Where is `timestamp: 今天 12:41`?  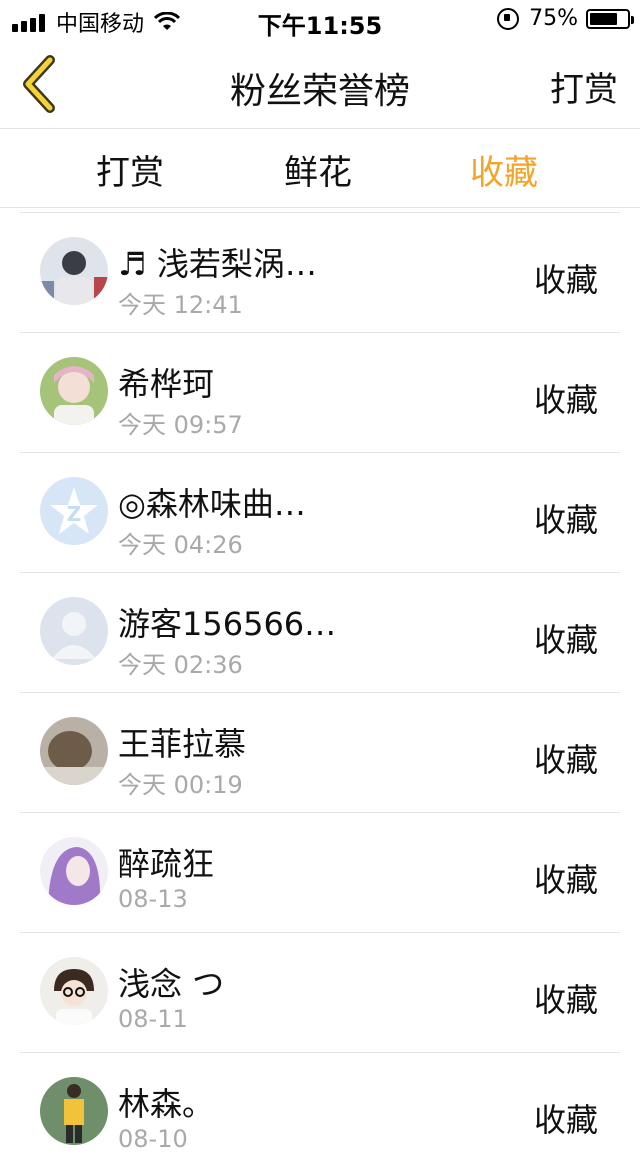 timestamp: 今天 12:41 is located at coordinates (180, 305).